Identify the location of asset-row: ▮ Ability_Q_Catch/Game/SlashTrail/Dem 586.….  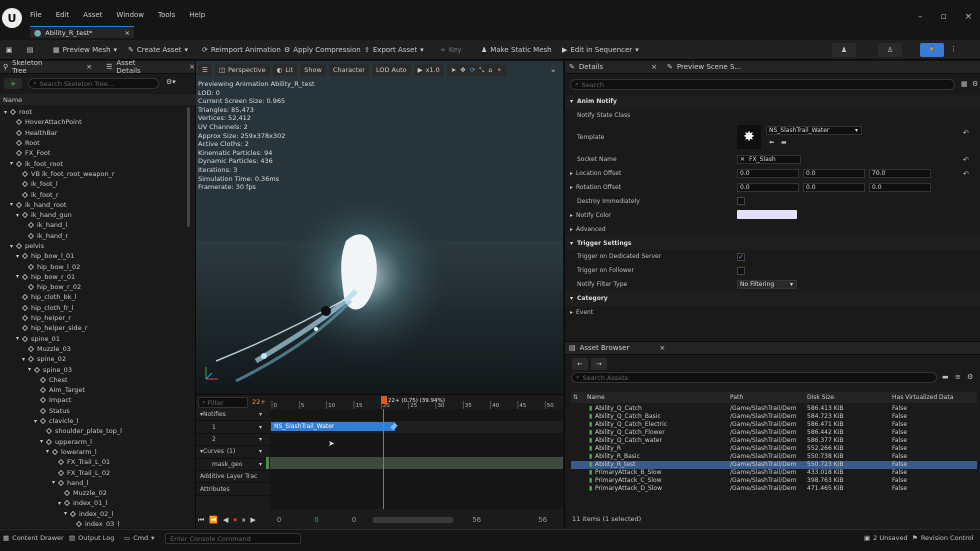
(774, 408).